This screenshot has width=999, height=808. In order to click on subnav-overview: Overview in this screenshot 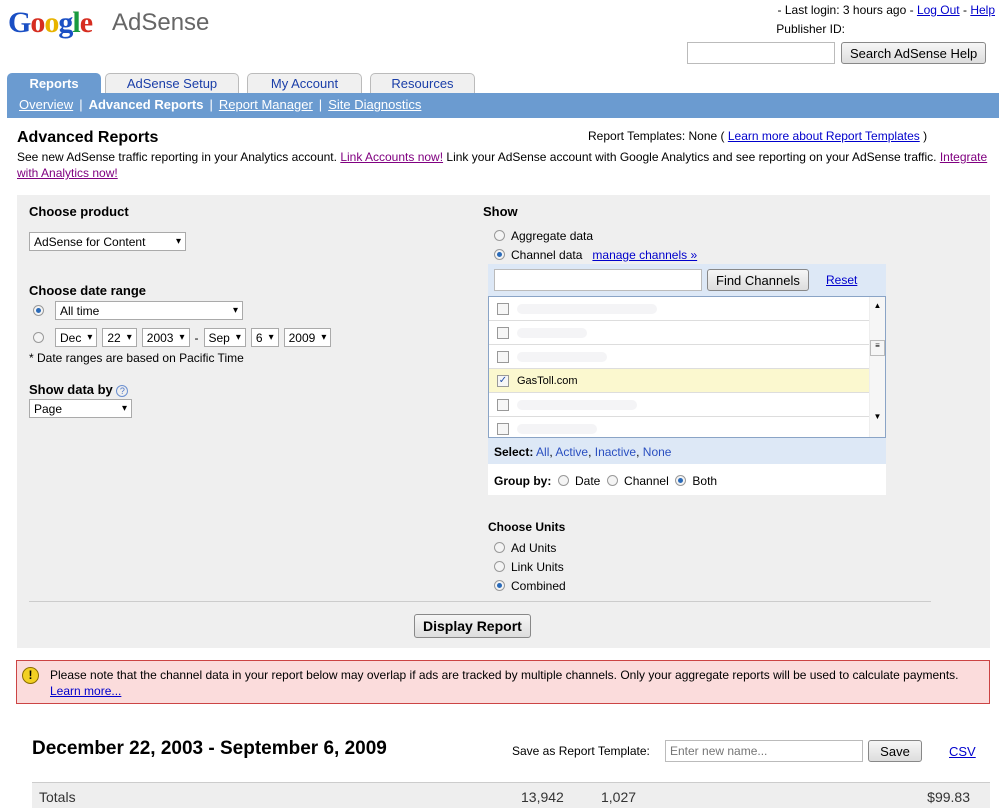, I will do `click(46, 104)`.